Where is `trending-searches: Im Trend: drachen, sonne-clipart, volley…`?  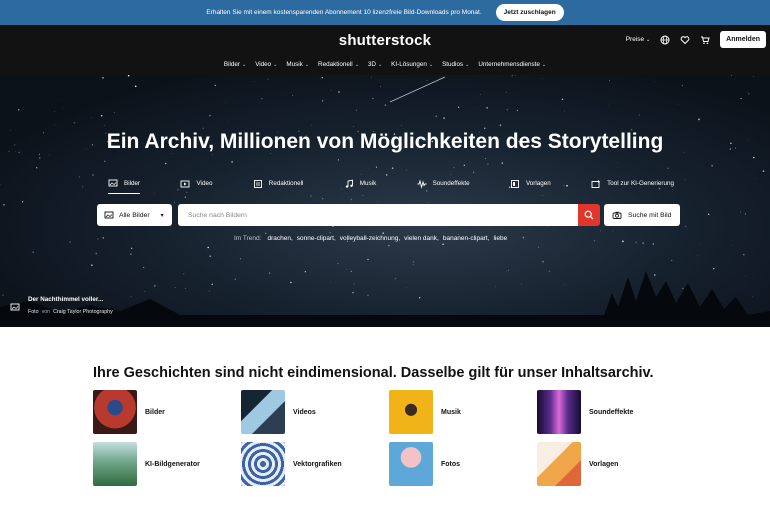
trending-searches: Im Trend: drachen, sonne-clipart, volley… is located at coordinates (370, 238).